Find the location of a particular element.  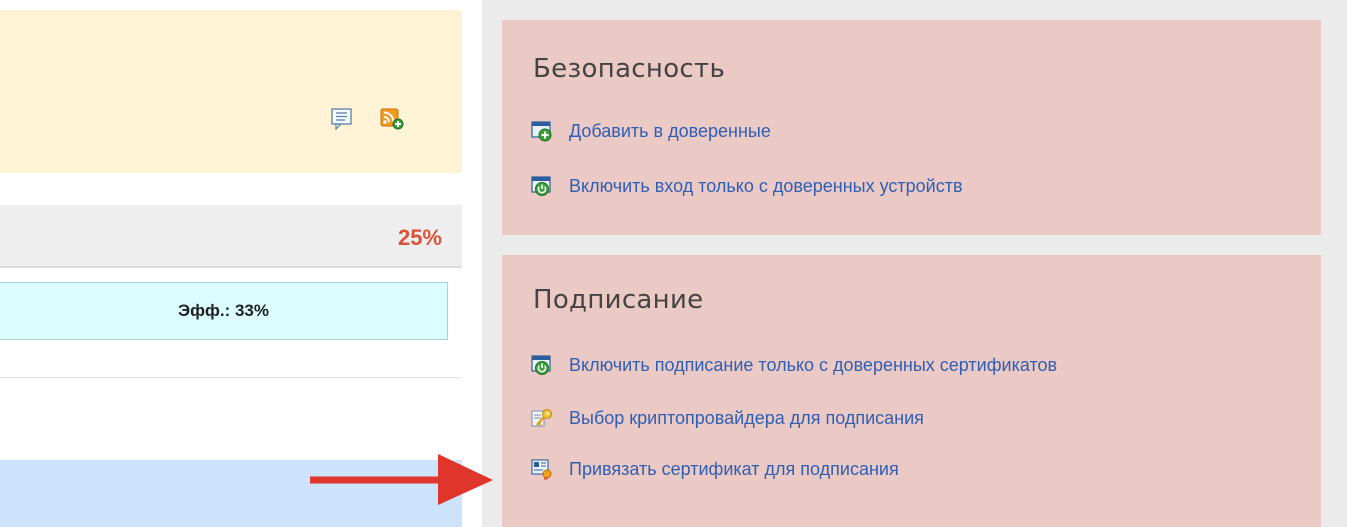

signing-title: Подписание is located at coordinates (618, 300).